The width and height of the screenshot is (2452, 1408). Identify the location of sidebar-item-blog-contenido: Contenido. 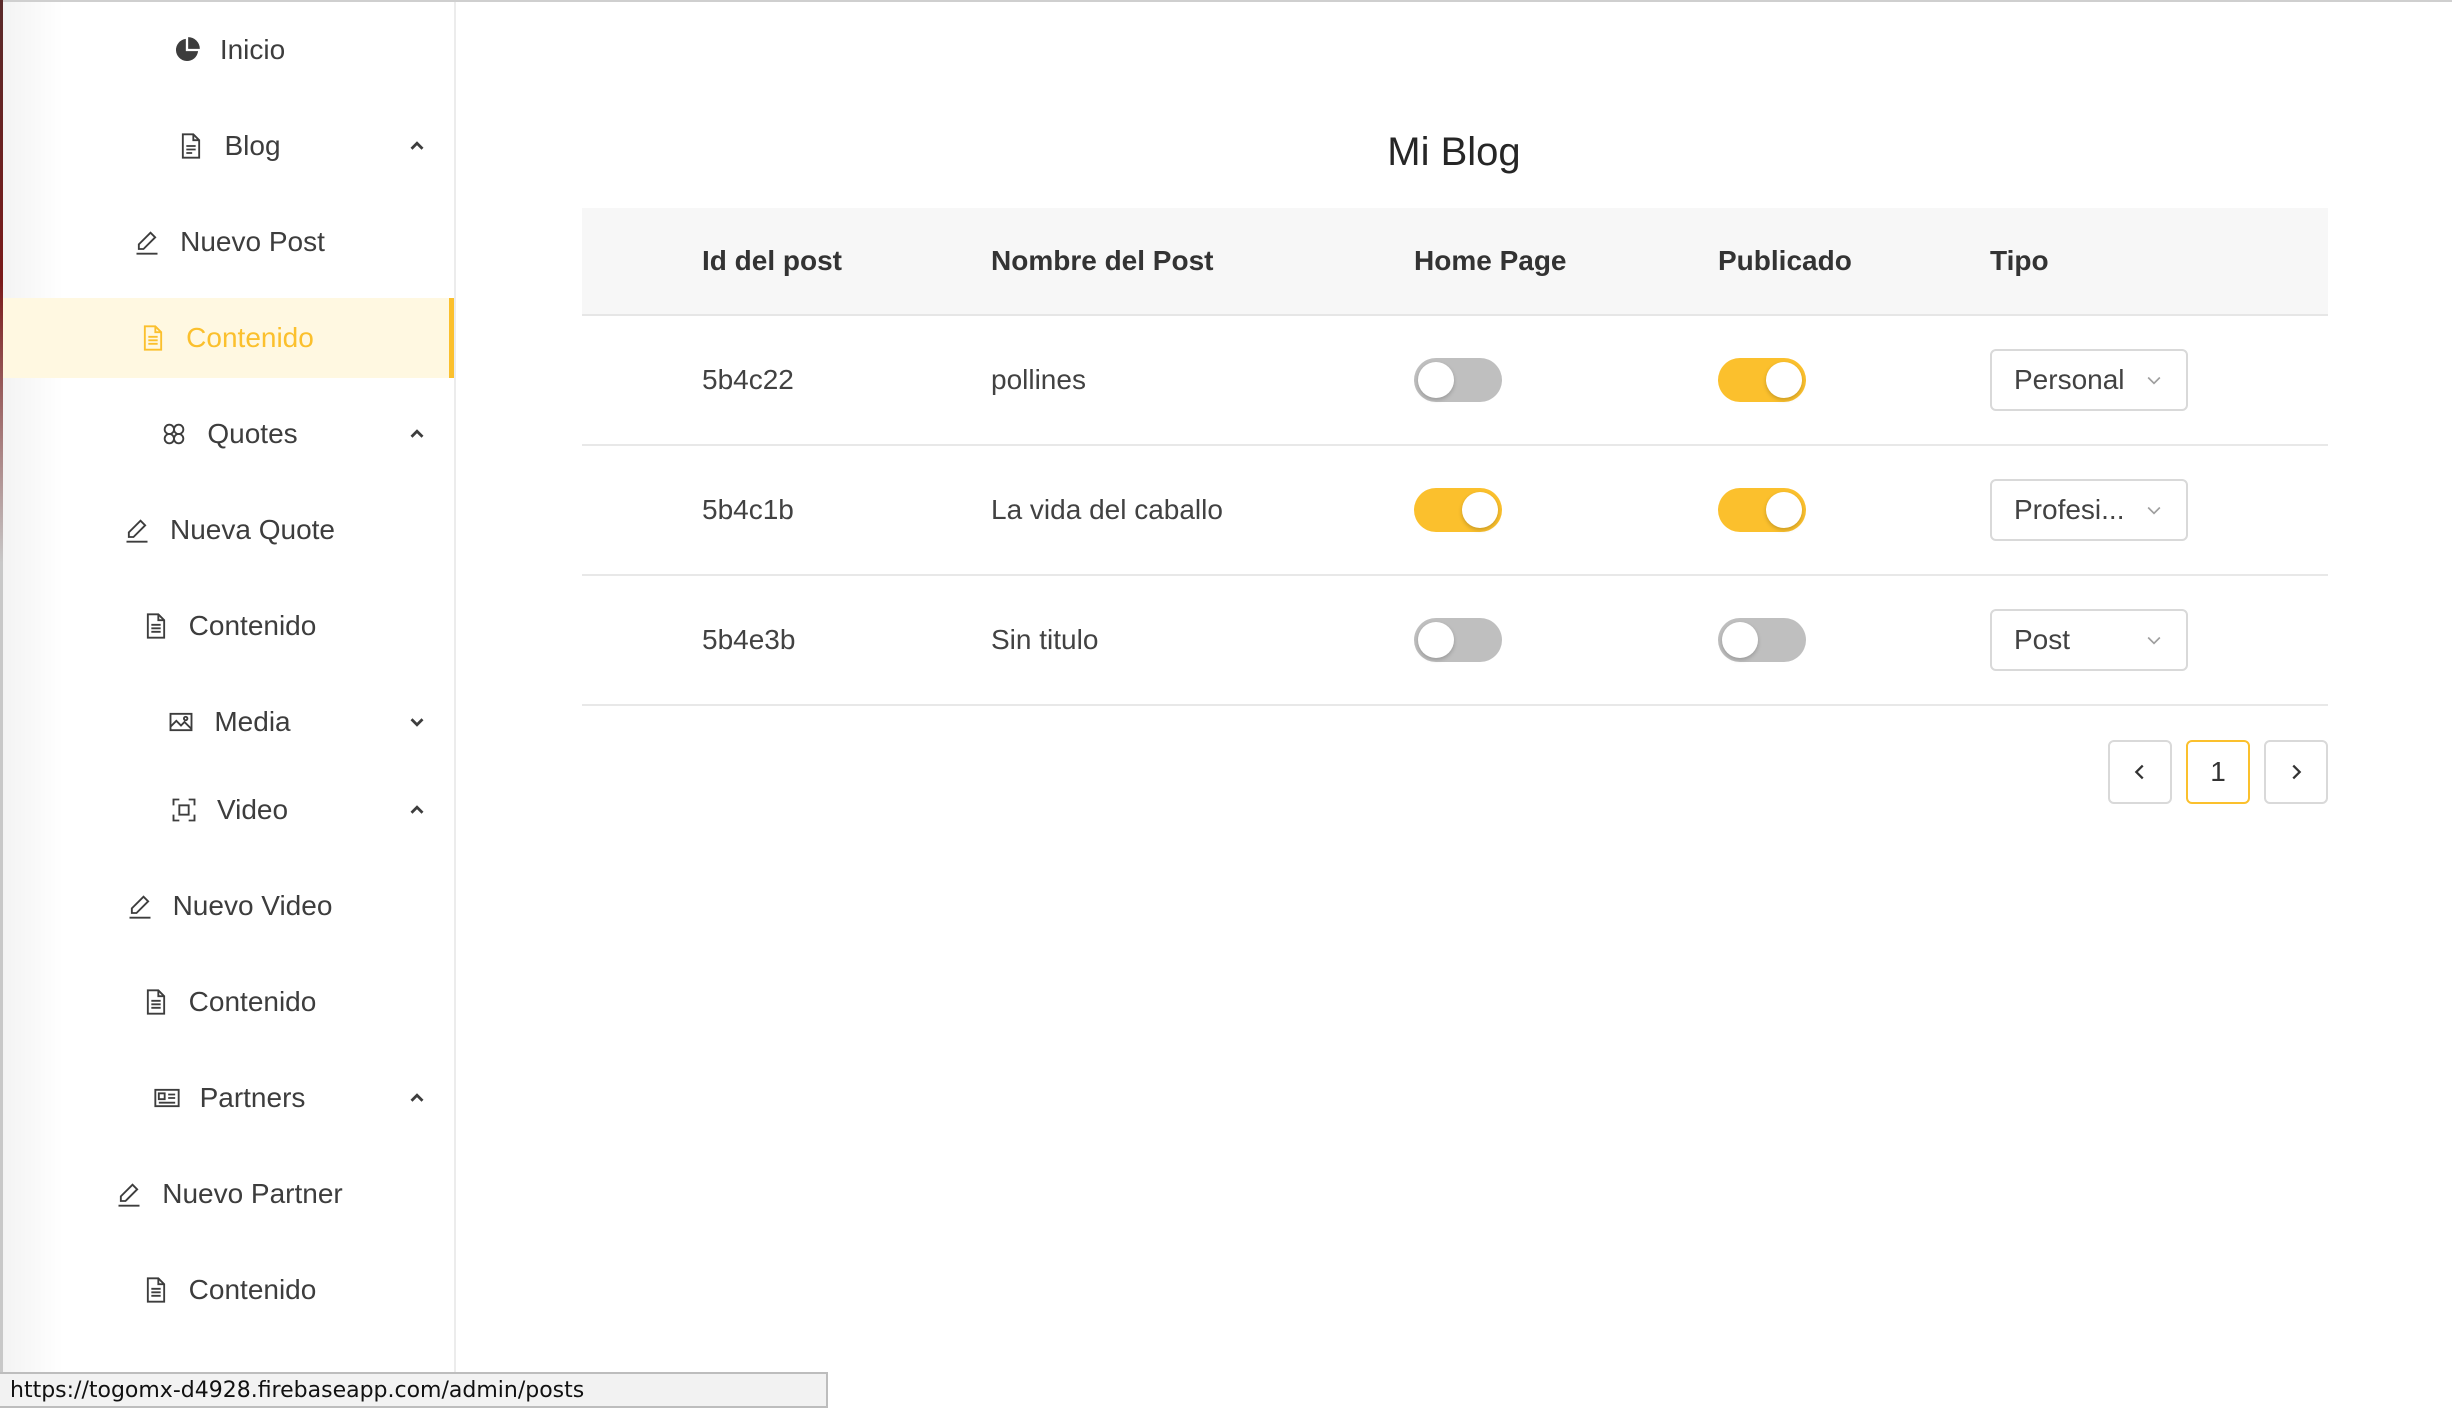
(228, 338).